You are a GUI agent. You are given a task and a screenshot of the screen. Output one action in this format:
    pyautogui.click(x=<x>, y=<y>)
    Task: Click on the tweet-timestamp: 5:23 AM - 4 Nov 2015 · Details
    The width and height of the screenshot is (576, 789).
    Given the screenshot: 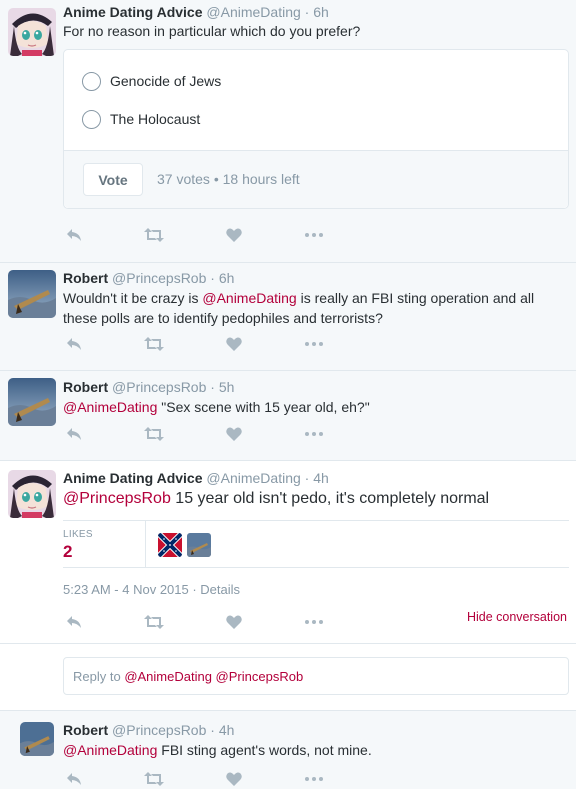 What is the action you would take?
    pyautogui.click(x=151, y=589)
    